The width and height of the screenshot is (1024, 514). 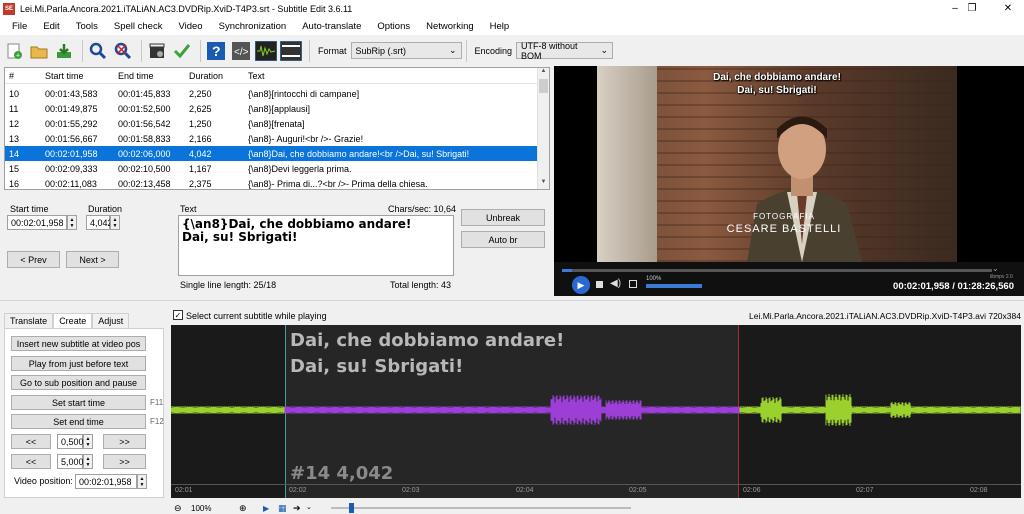 I want to click on menu-edit: Edit, so click(x=51, y=26).